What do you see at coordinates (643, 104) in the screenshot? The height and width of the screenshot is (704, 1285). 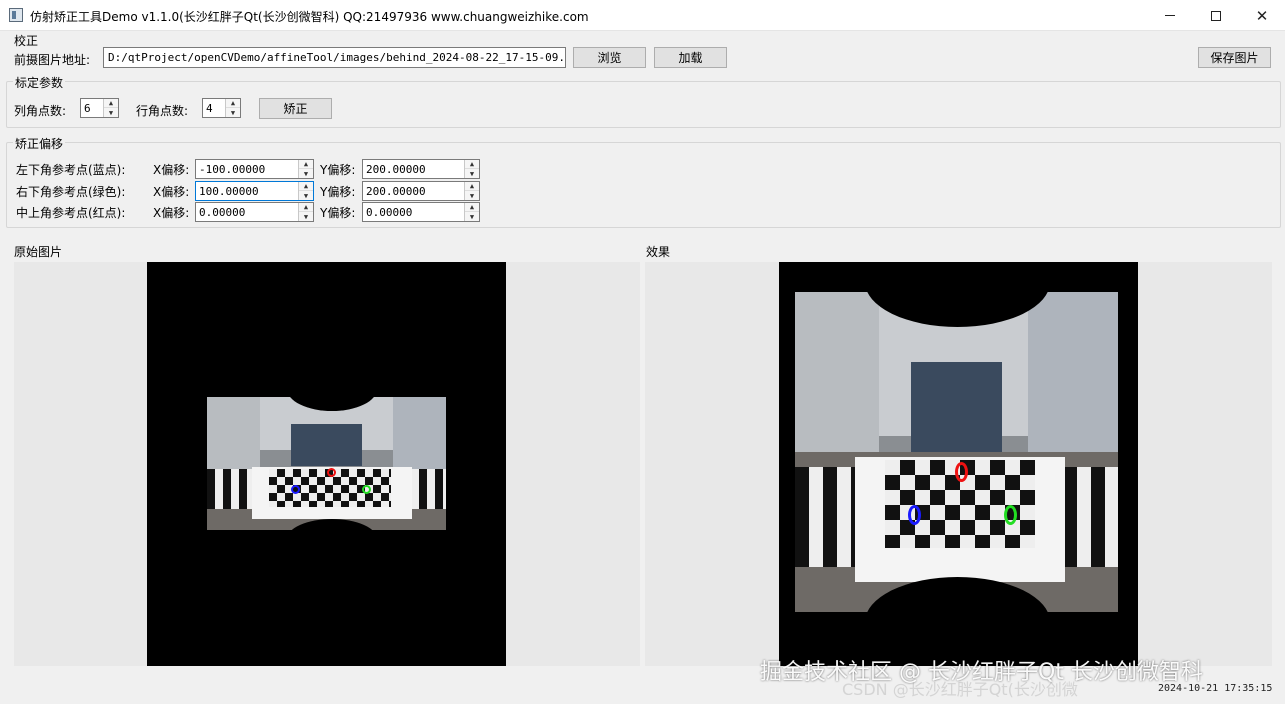 I see `calibration-group` at bounding box center [643, 104].